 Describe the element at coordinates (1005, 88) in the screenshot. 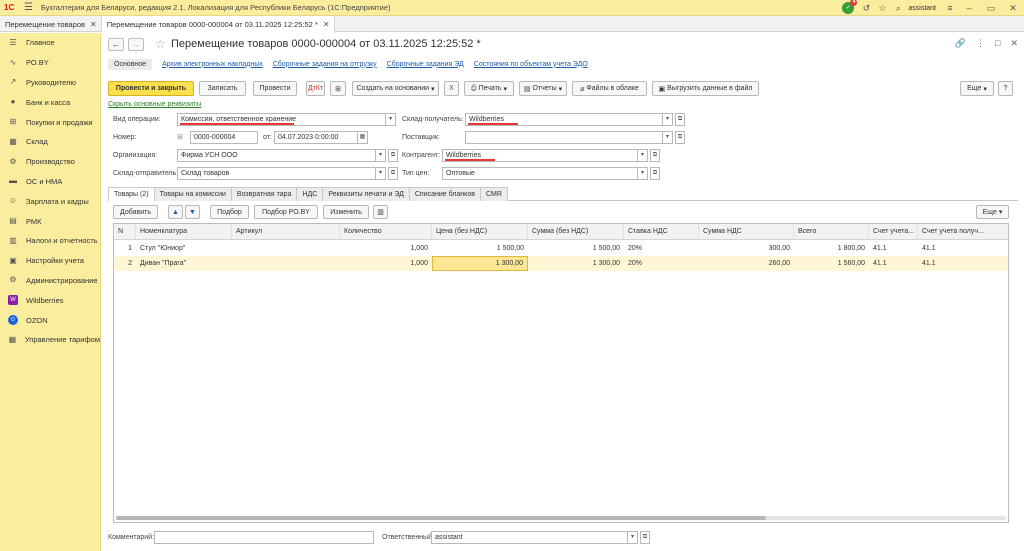

I see `help-button: ?` at that location.